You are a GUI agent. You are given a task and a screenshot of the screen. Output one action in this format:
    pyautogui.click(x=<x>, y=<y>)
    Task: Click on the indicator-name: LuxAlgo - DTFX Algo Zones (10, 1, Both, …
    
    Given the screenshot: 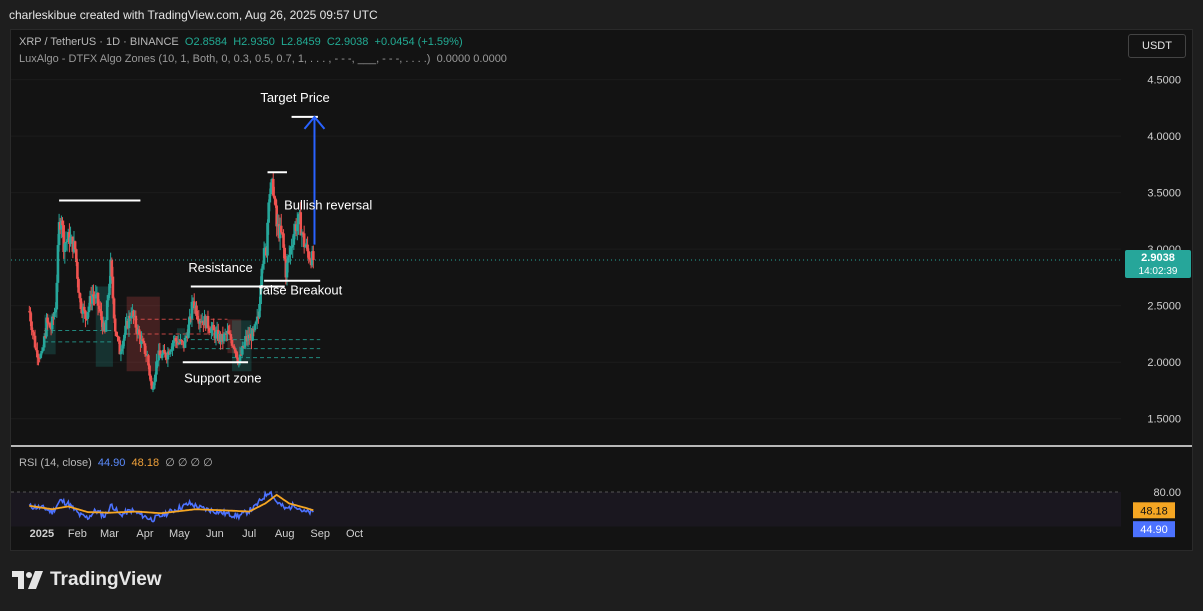 What is the action you would take?
    pyautogui.click(x=225, y=59)
    